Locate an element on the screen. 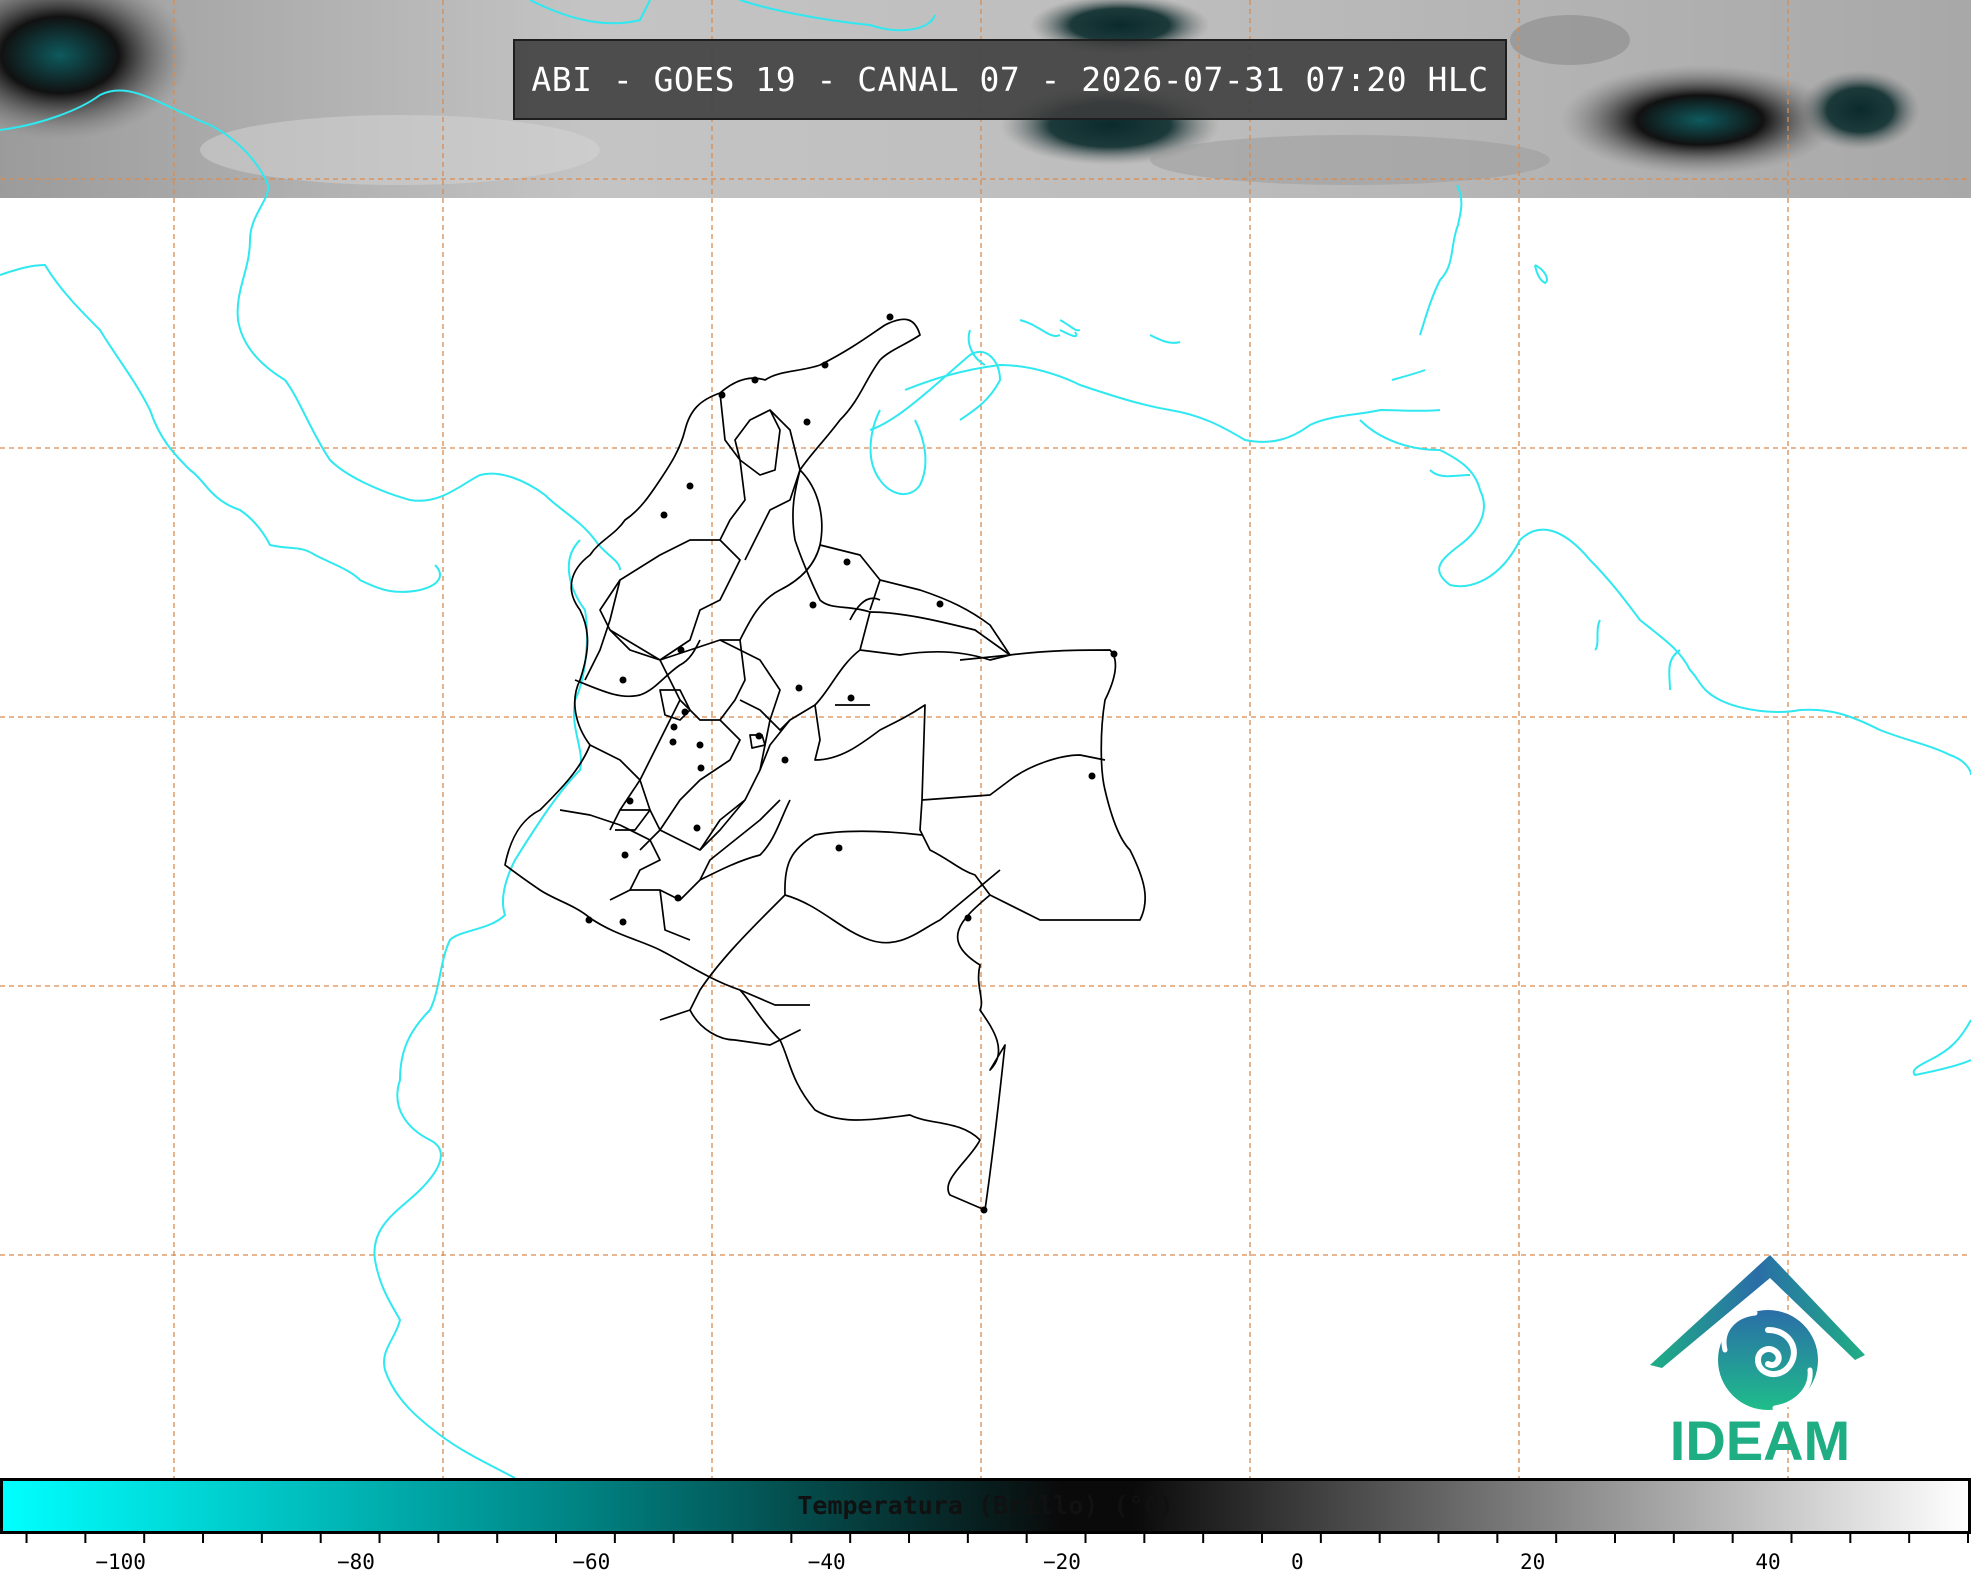 The image size is (1971, 1577). colorbar-tick-label: −60 is located at coordinates (591, 1562).